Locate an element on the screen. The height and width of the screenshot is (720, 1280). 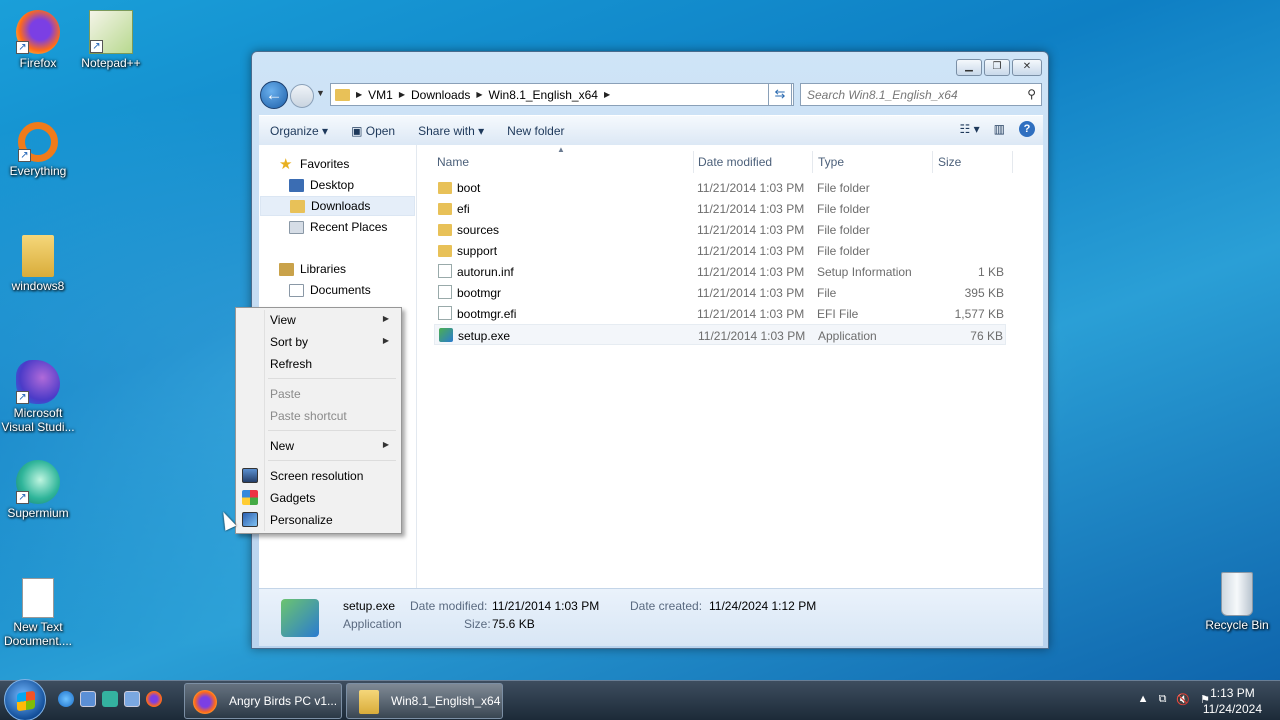
breadcrumb-vm1: VM1 is located at coordinates (380, 95).